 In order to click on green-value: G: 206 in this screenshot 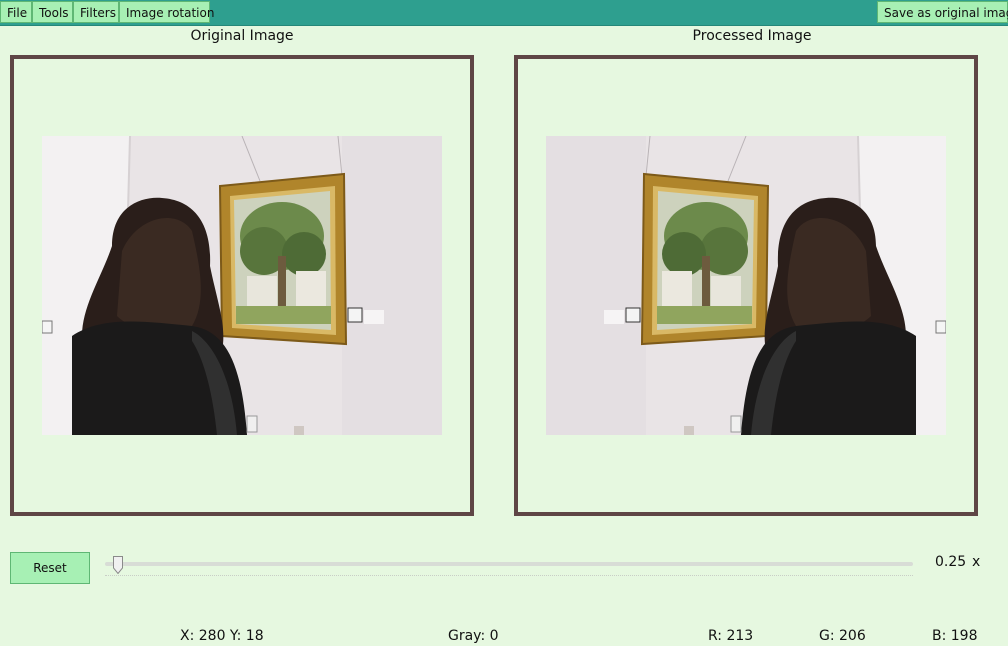, I will do `click(842, 636)`.